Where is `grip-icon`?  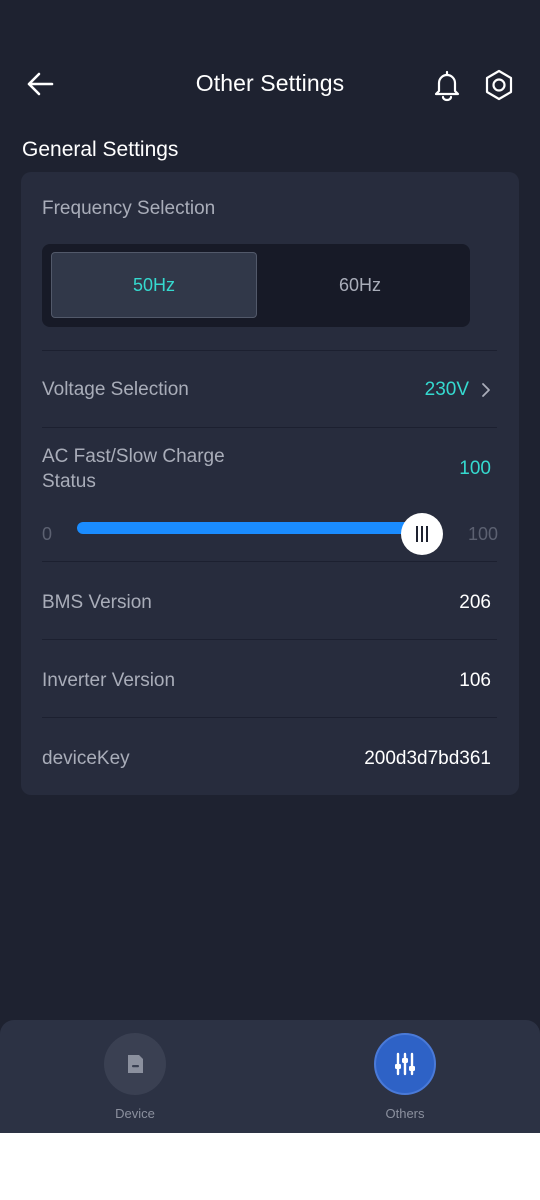
grip-icon is located at coordinates (422, 534).